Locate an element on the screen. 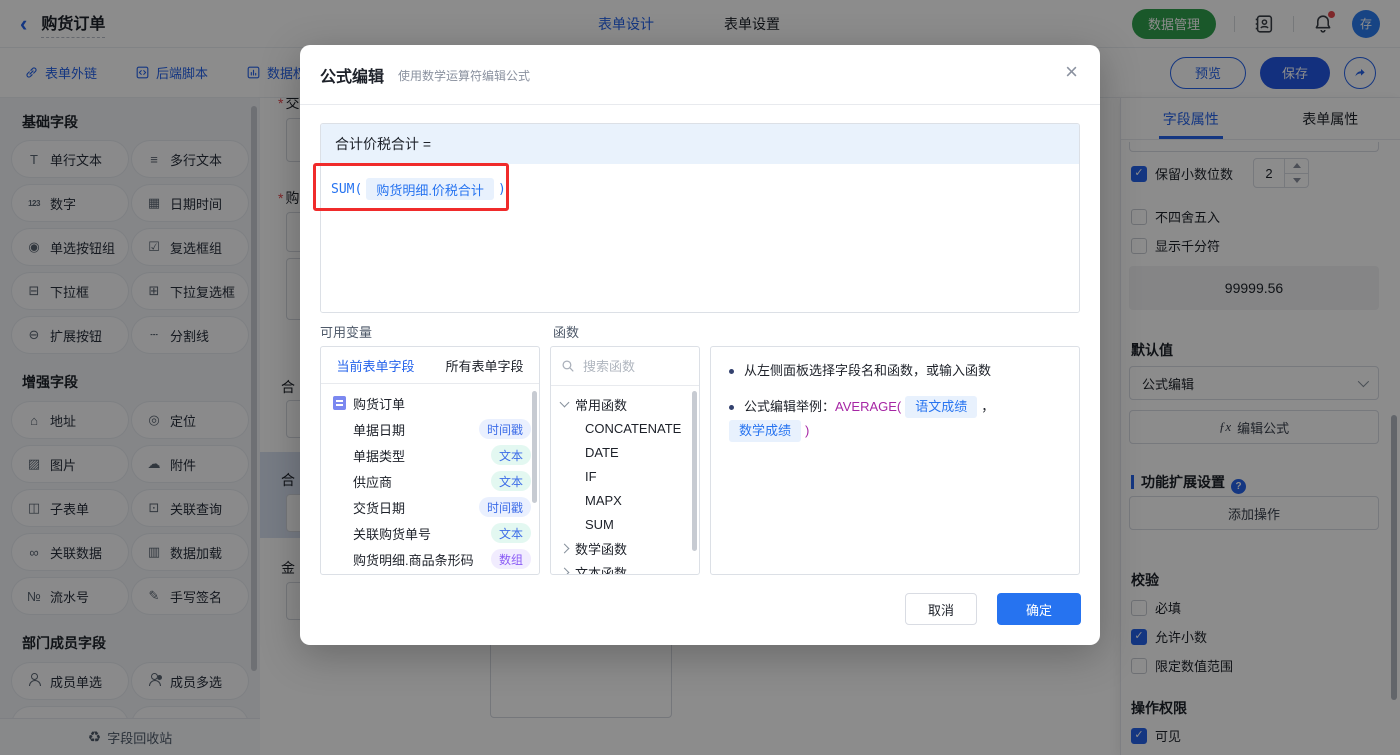 The width and height of the screenshot is (1400, 755). formula-field-token: 购货明细.价税合计 is located at coordinates (430, 189).